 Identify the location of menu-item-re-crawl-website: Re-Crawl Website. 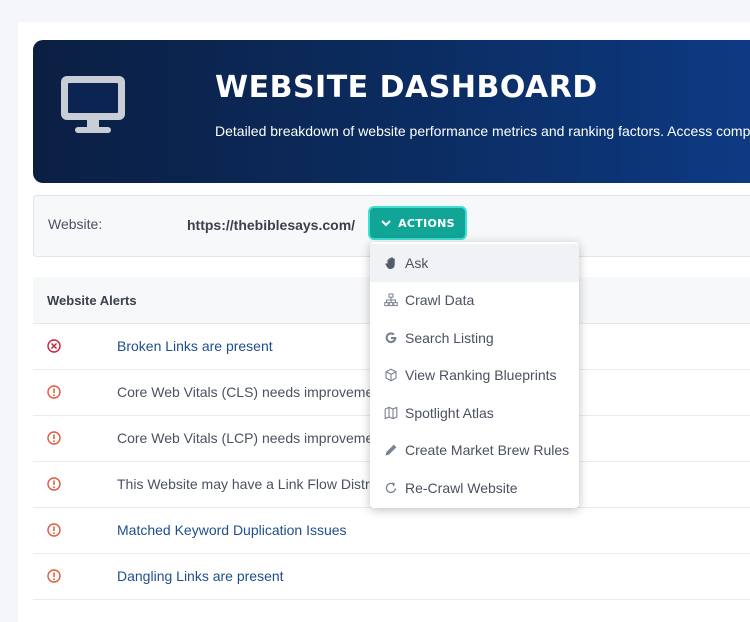
(474, 488).